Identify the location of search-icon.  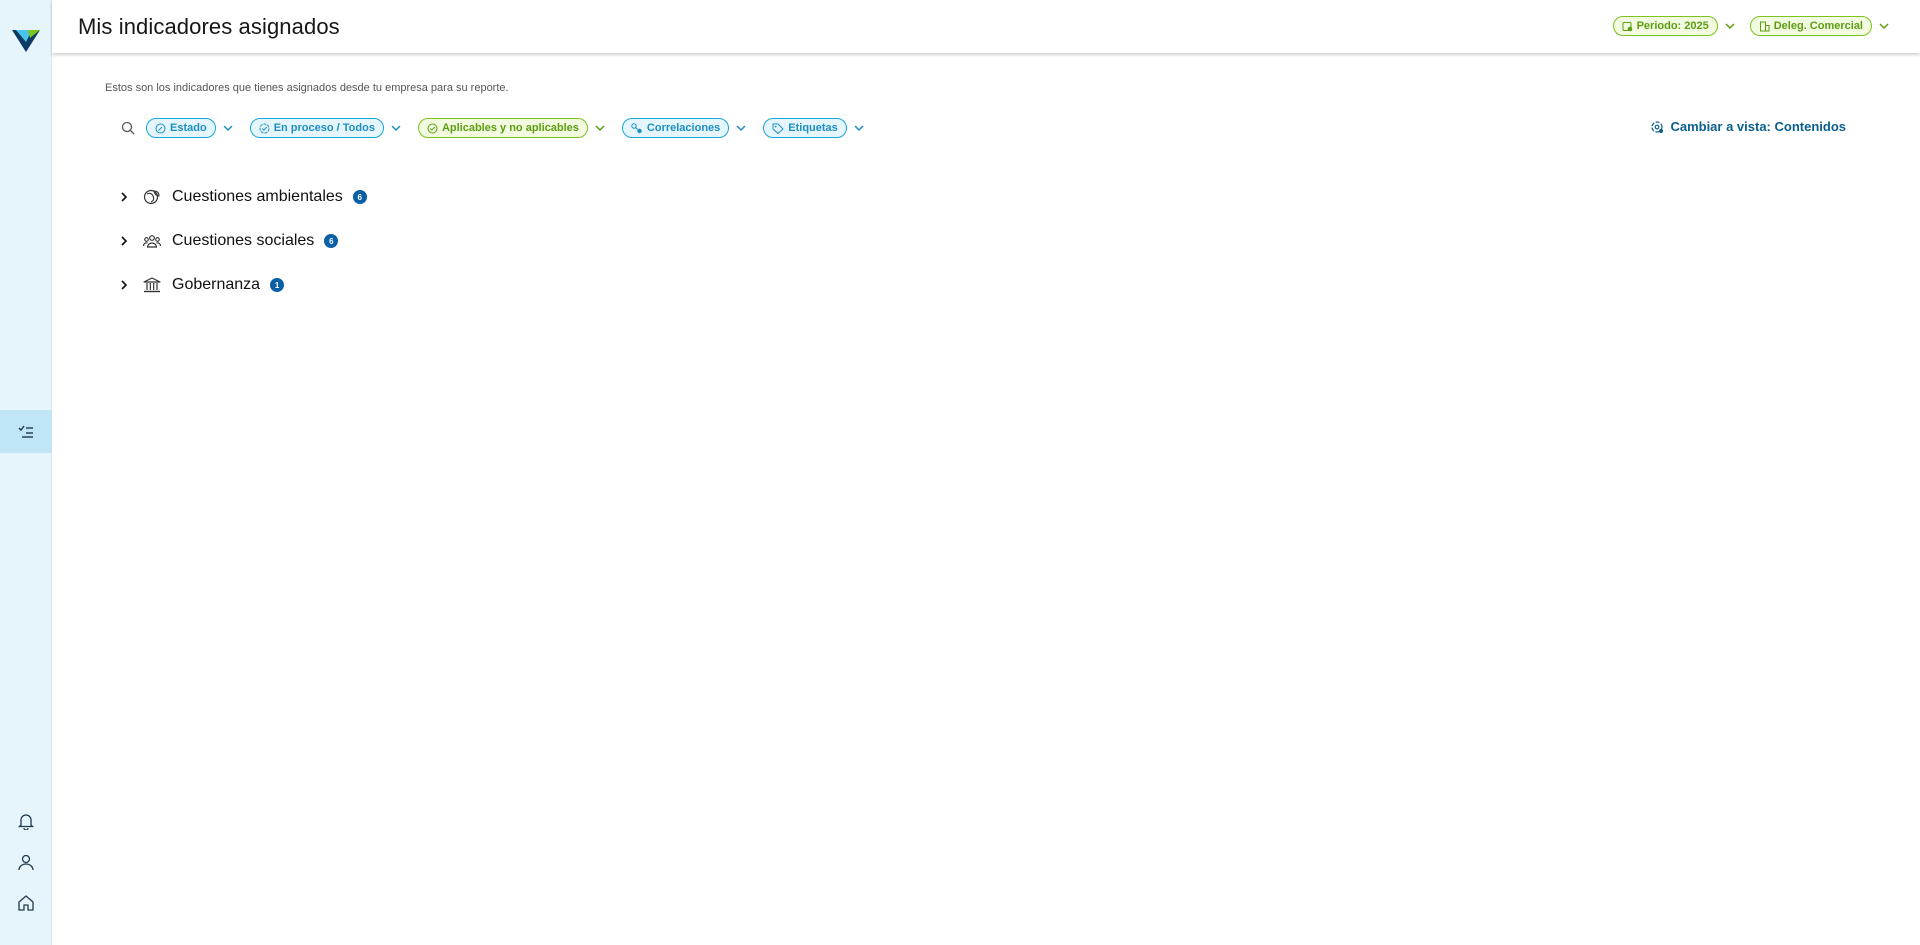
(128, 128).